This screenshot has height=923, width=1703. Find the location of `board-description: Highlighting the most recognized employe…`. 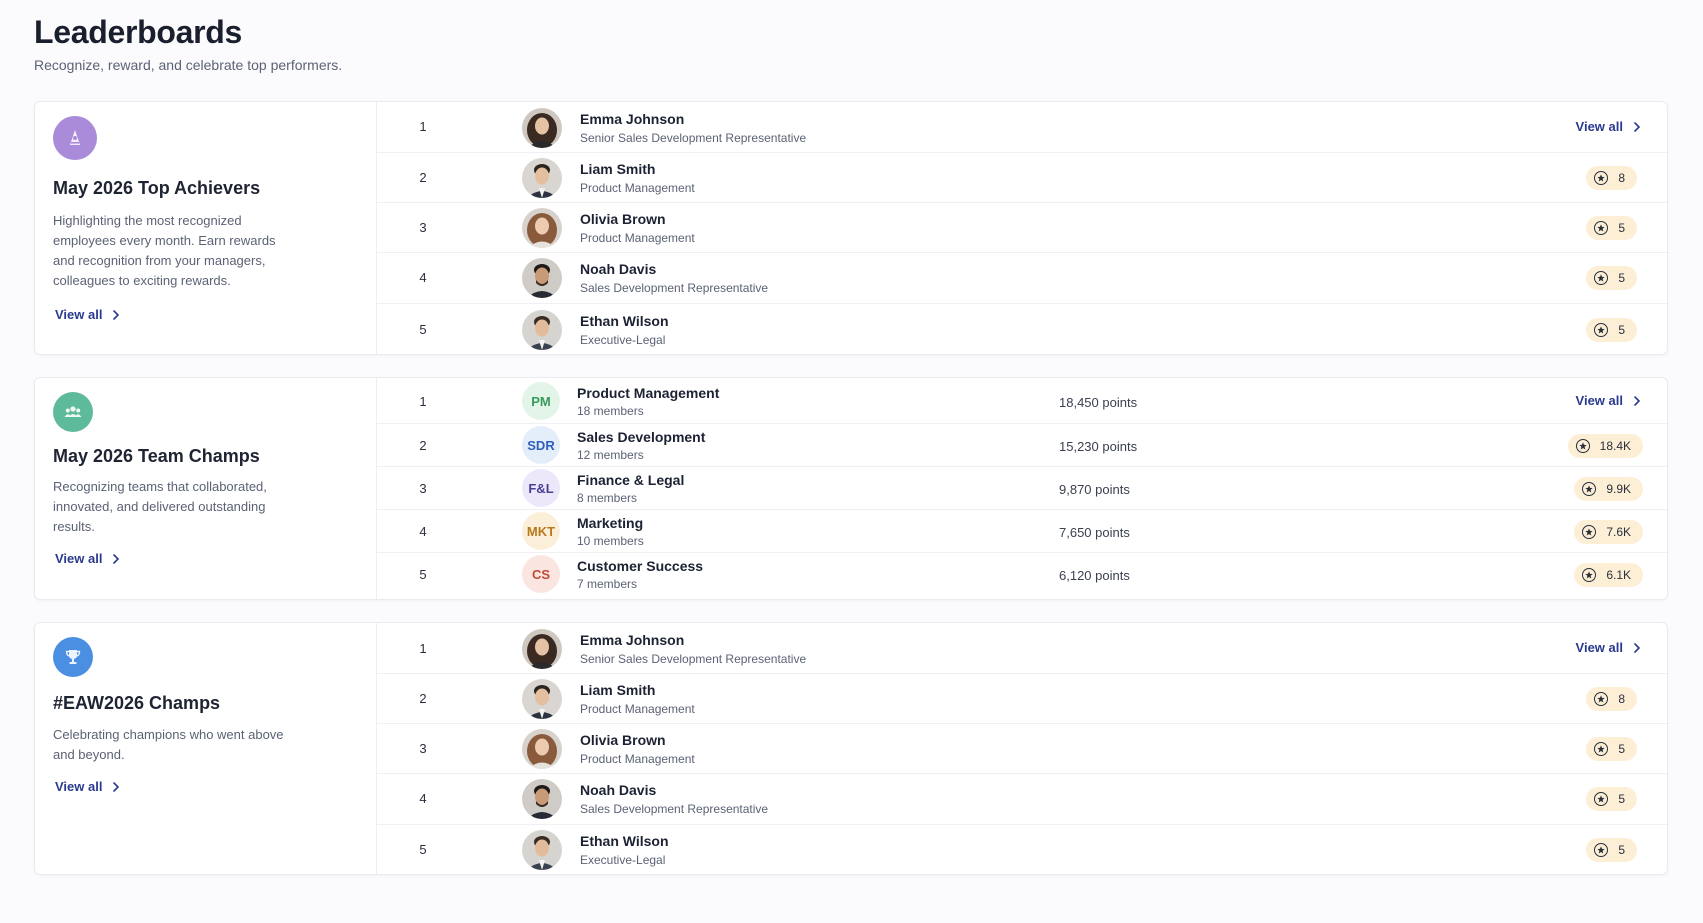

board-description: Highlighting the most recognized employe… is located at coordinates (164, 250).